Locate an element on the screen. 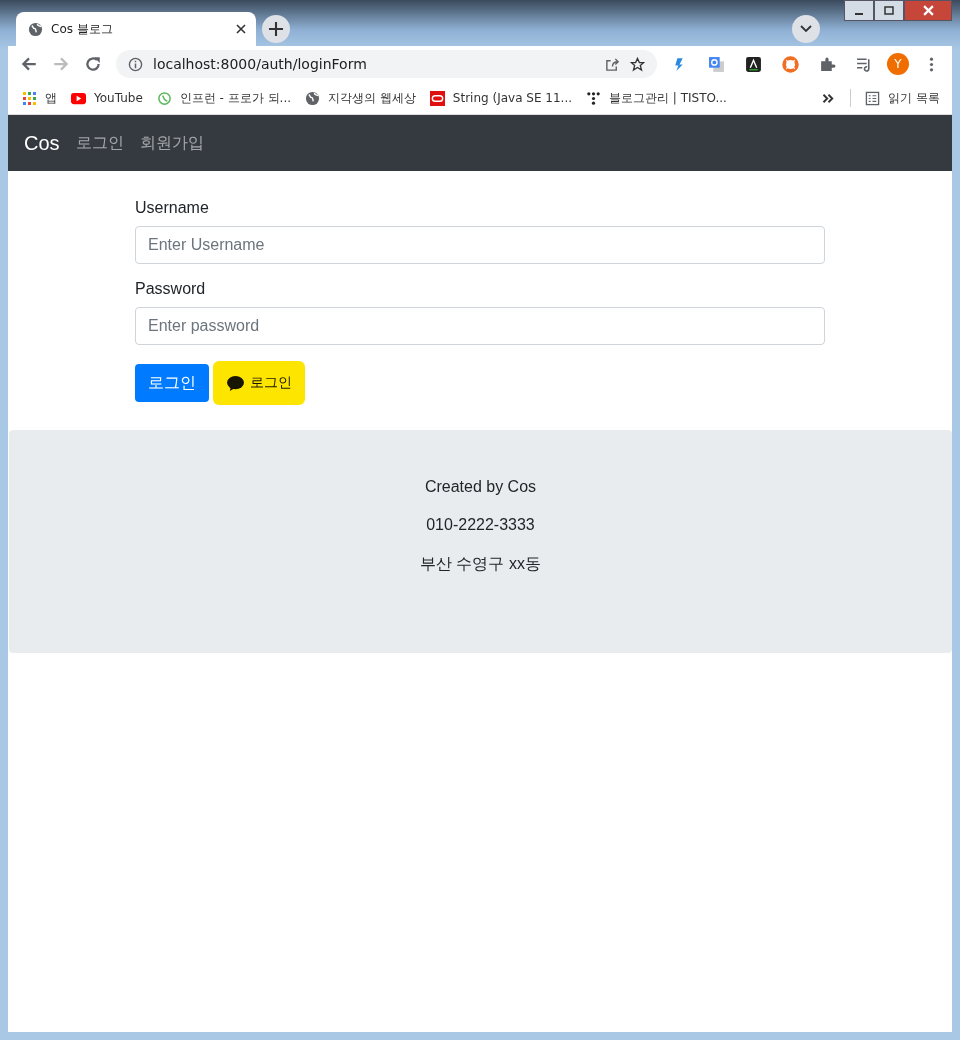  minimize-icon is located at coordinates (859, 13).